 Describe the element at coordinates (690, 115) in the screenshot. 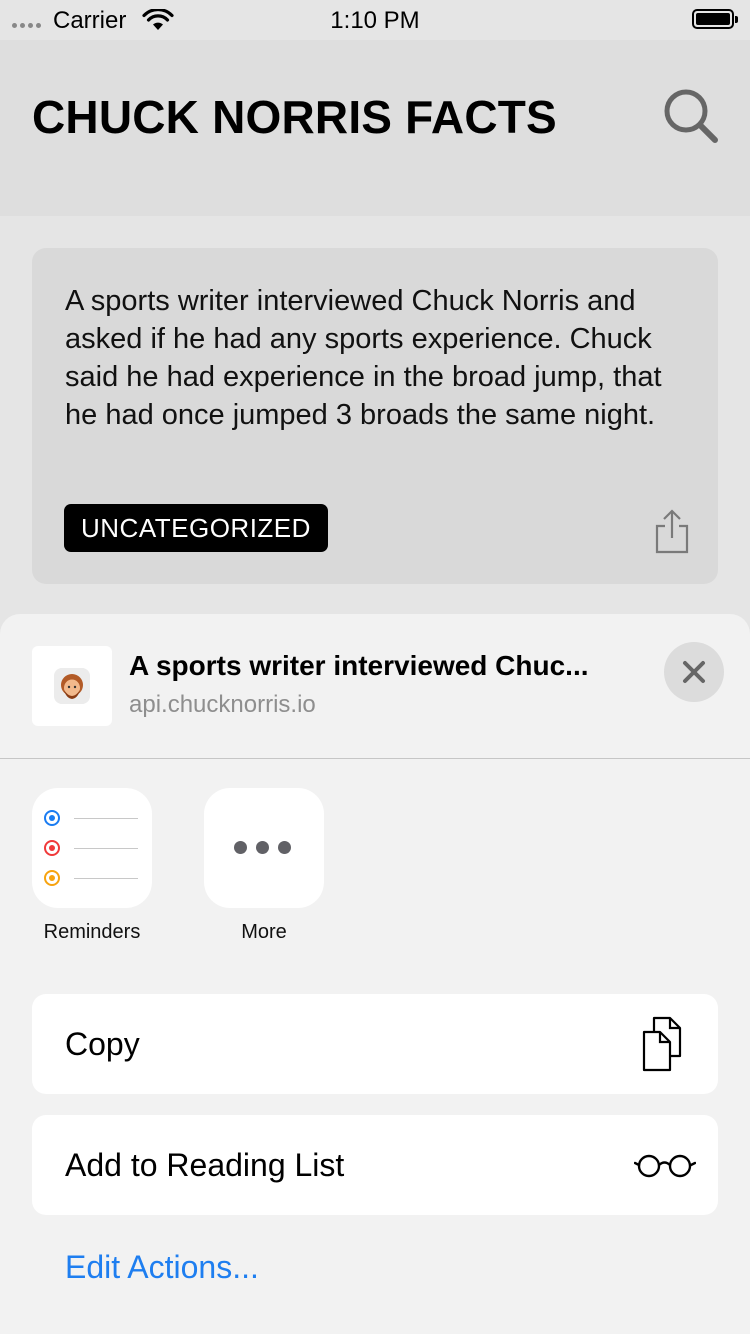

I see `search-icon` at that location.